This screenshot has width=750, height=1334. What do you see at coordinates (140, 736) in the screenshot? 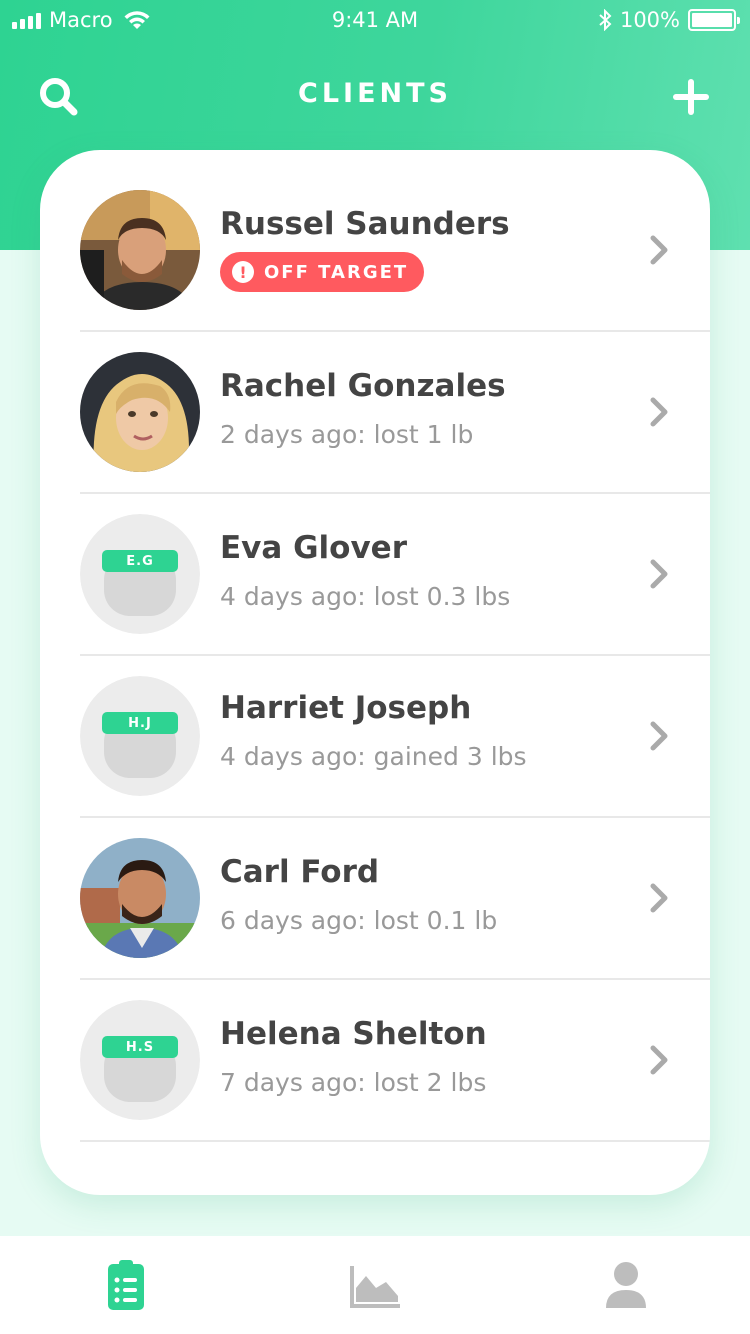
I see `avatar-placeholder: H.J` at bounding box center [140, 736].